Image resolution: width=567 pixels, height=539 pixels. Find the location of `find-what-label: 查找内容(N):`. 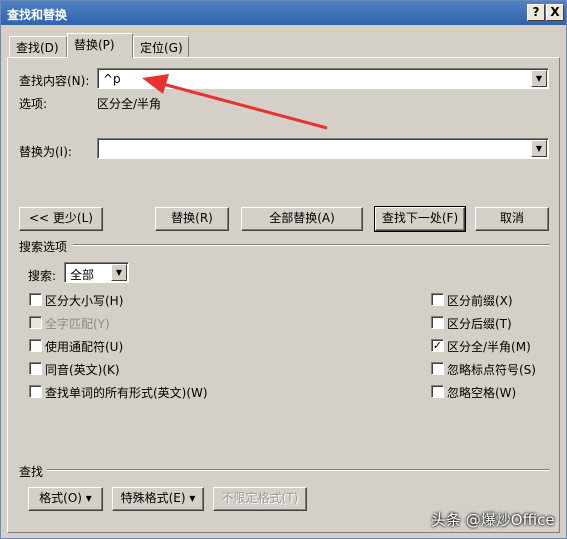

find-what-label: 查找内容(N): is located at coordinates (54, 81).